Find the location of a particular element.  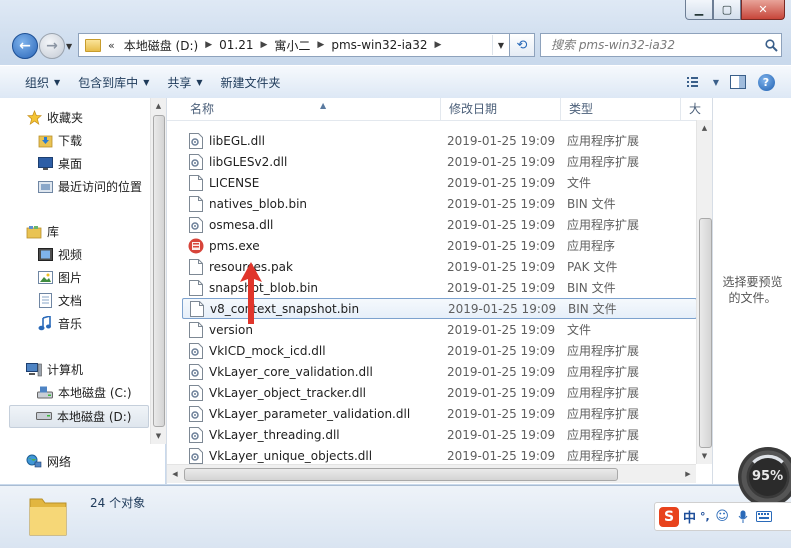

nav-videos: 视频 is located at coordinates (59, 254).